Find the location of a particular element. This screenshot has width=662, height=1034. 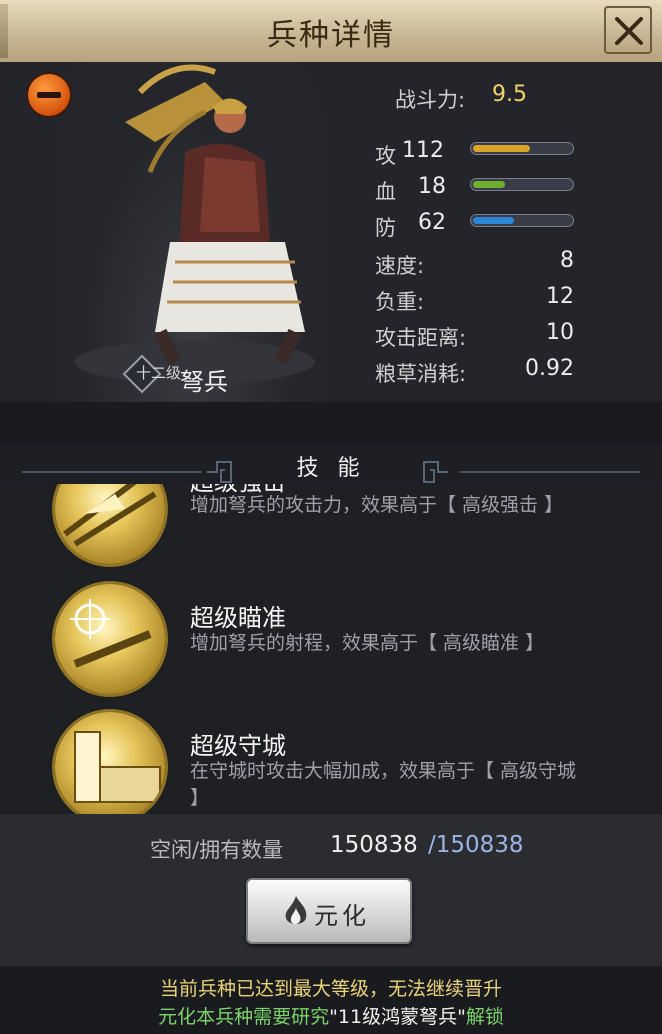

stat-hp-bar is located at coordinates (522, 184).